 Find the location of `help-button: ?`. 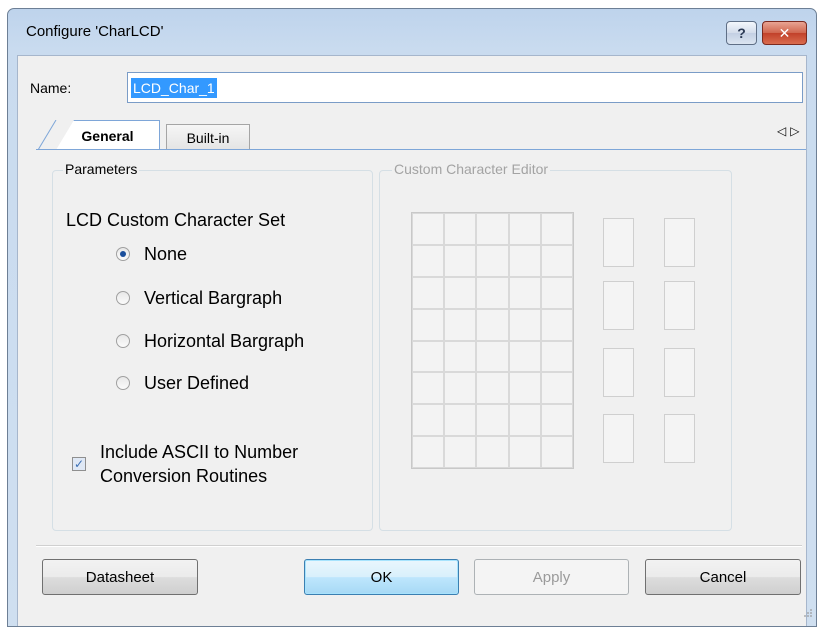

help-button: ? is located at coordinates (741, 33).